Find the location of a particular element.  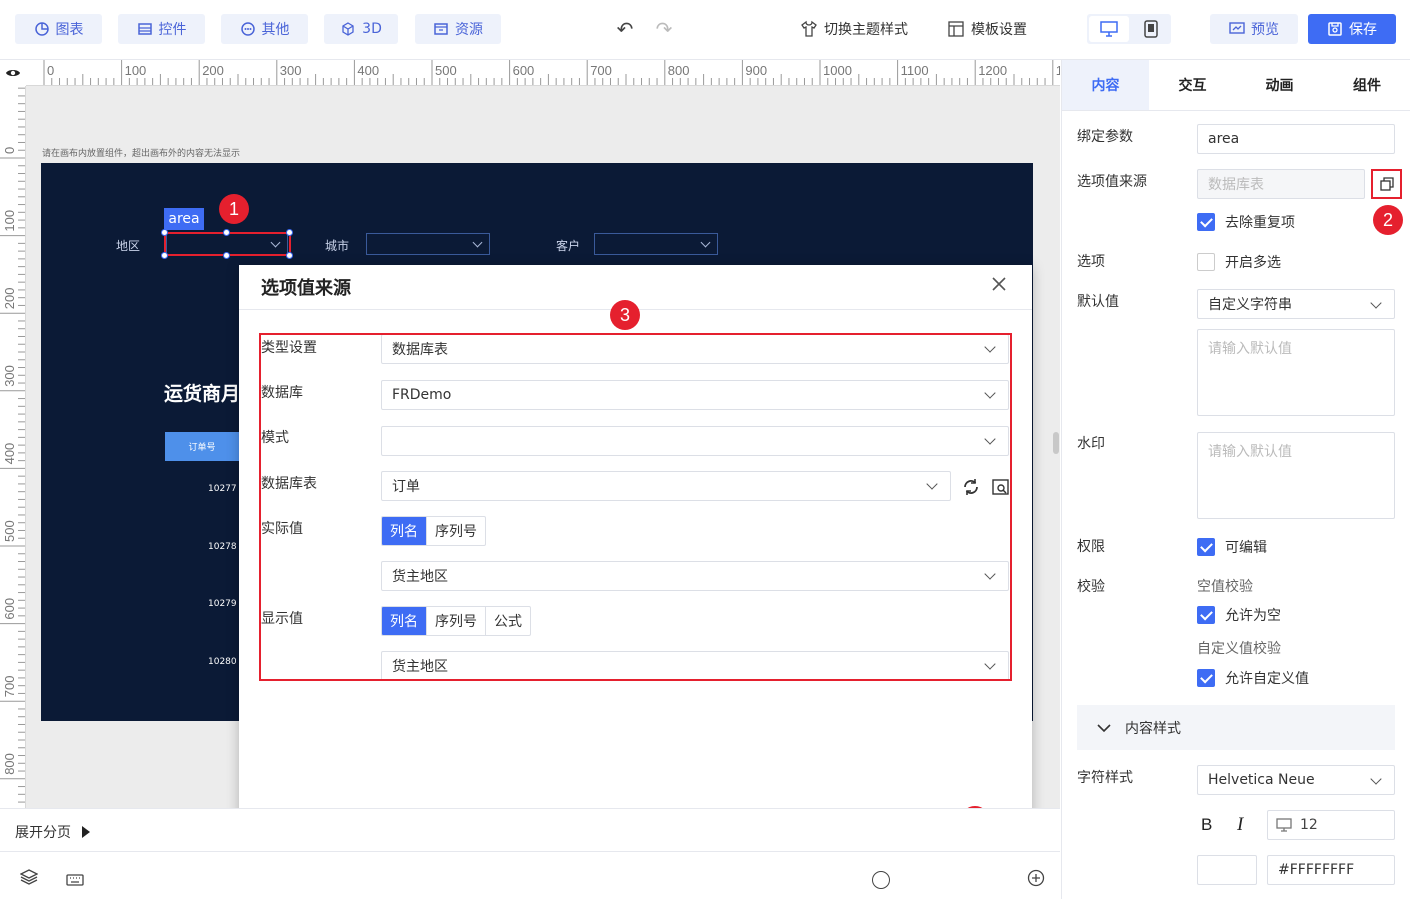

switch-theme-label: 切换主题样式 is located at coordinates (866, 30).